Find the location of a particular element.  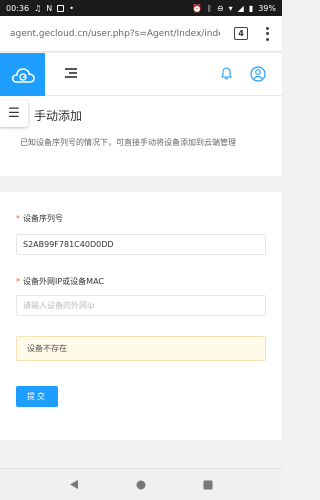

logo is located at coordinates (22, 74).